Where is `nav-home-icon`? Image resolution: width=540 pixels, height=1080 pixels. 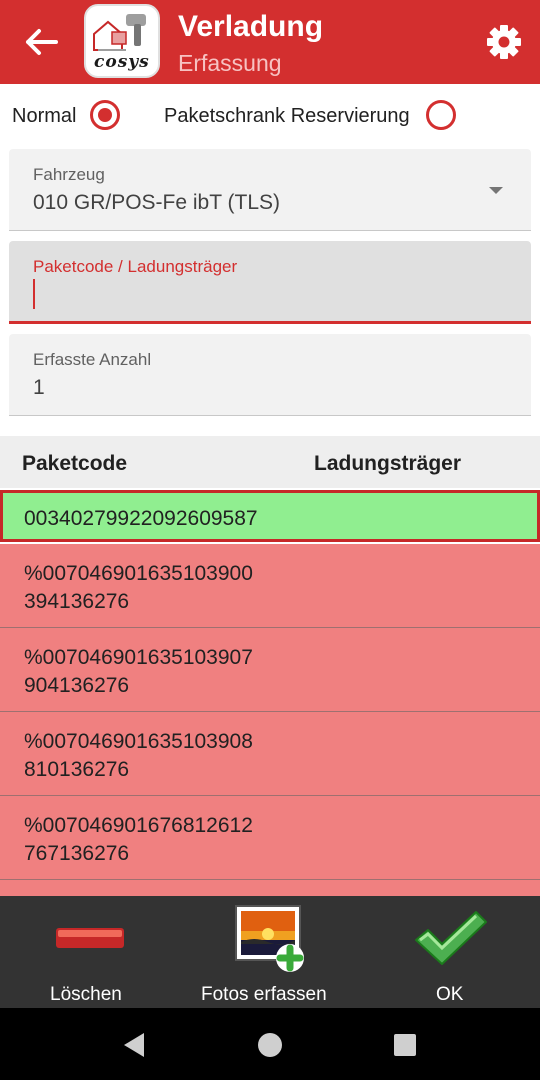 nav-home-icon is located at coordinates (270, 1045).